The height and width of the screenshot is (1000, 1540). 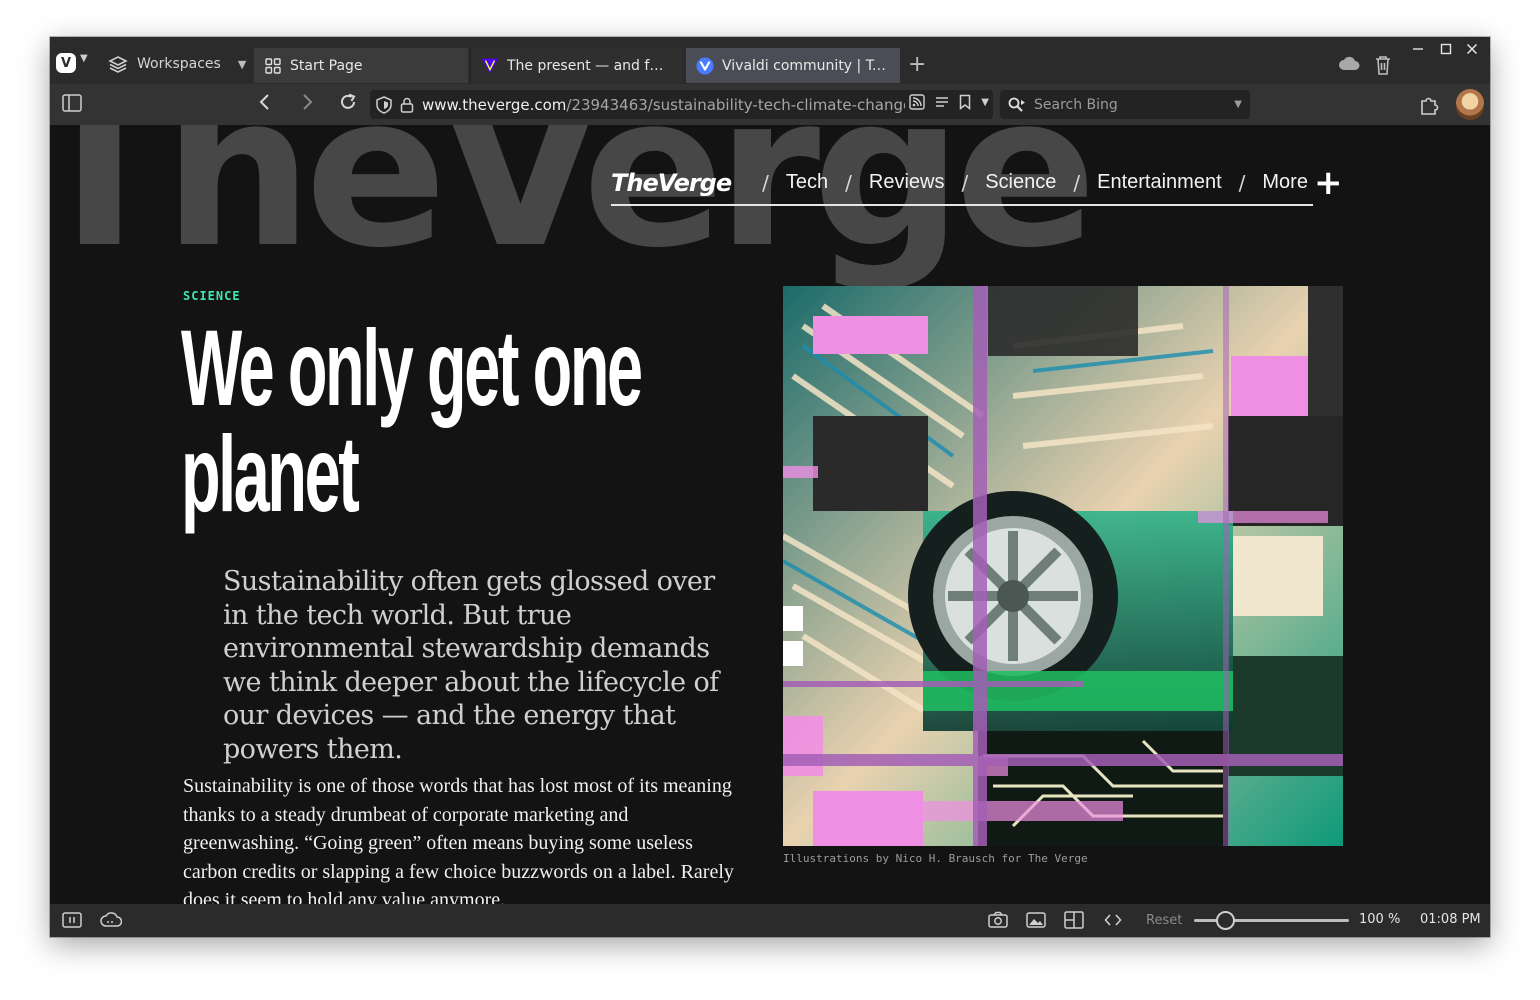 I want to click on workspaces-label: Workspaces, so click(x=179, y=64).